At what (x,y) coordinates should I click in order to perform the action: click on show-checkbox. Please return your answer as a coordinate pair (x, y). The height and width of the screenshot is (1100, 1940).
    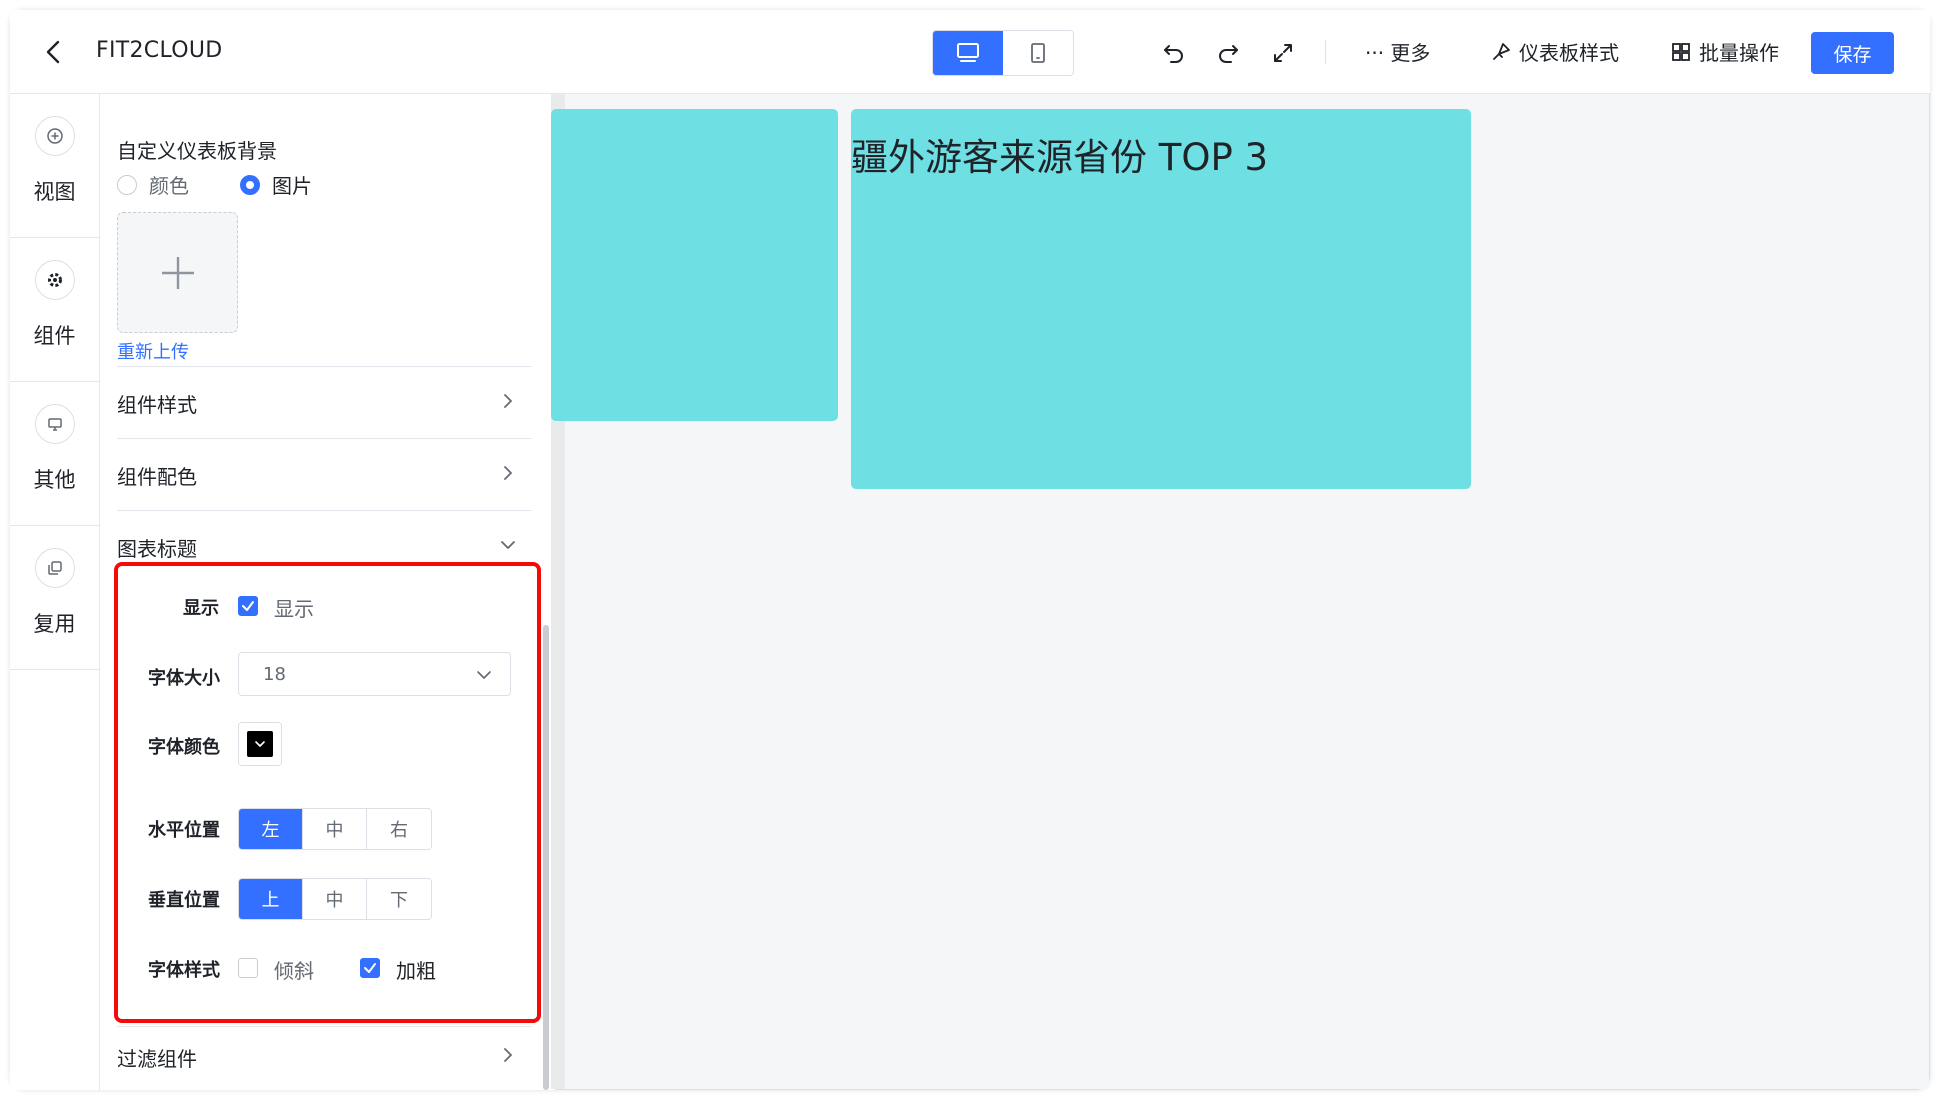
    Looking at the image, I should click on (248, 606).